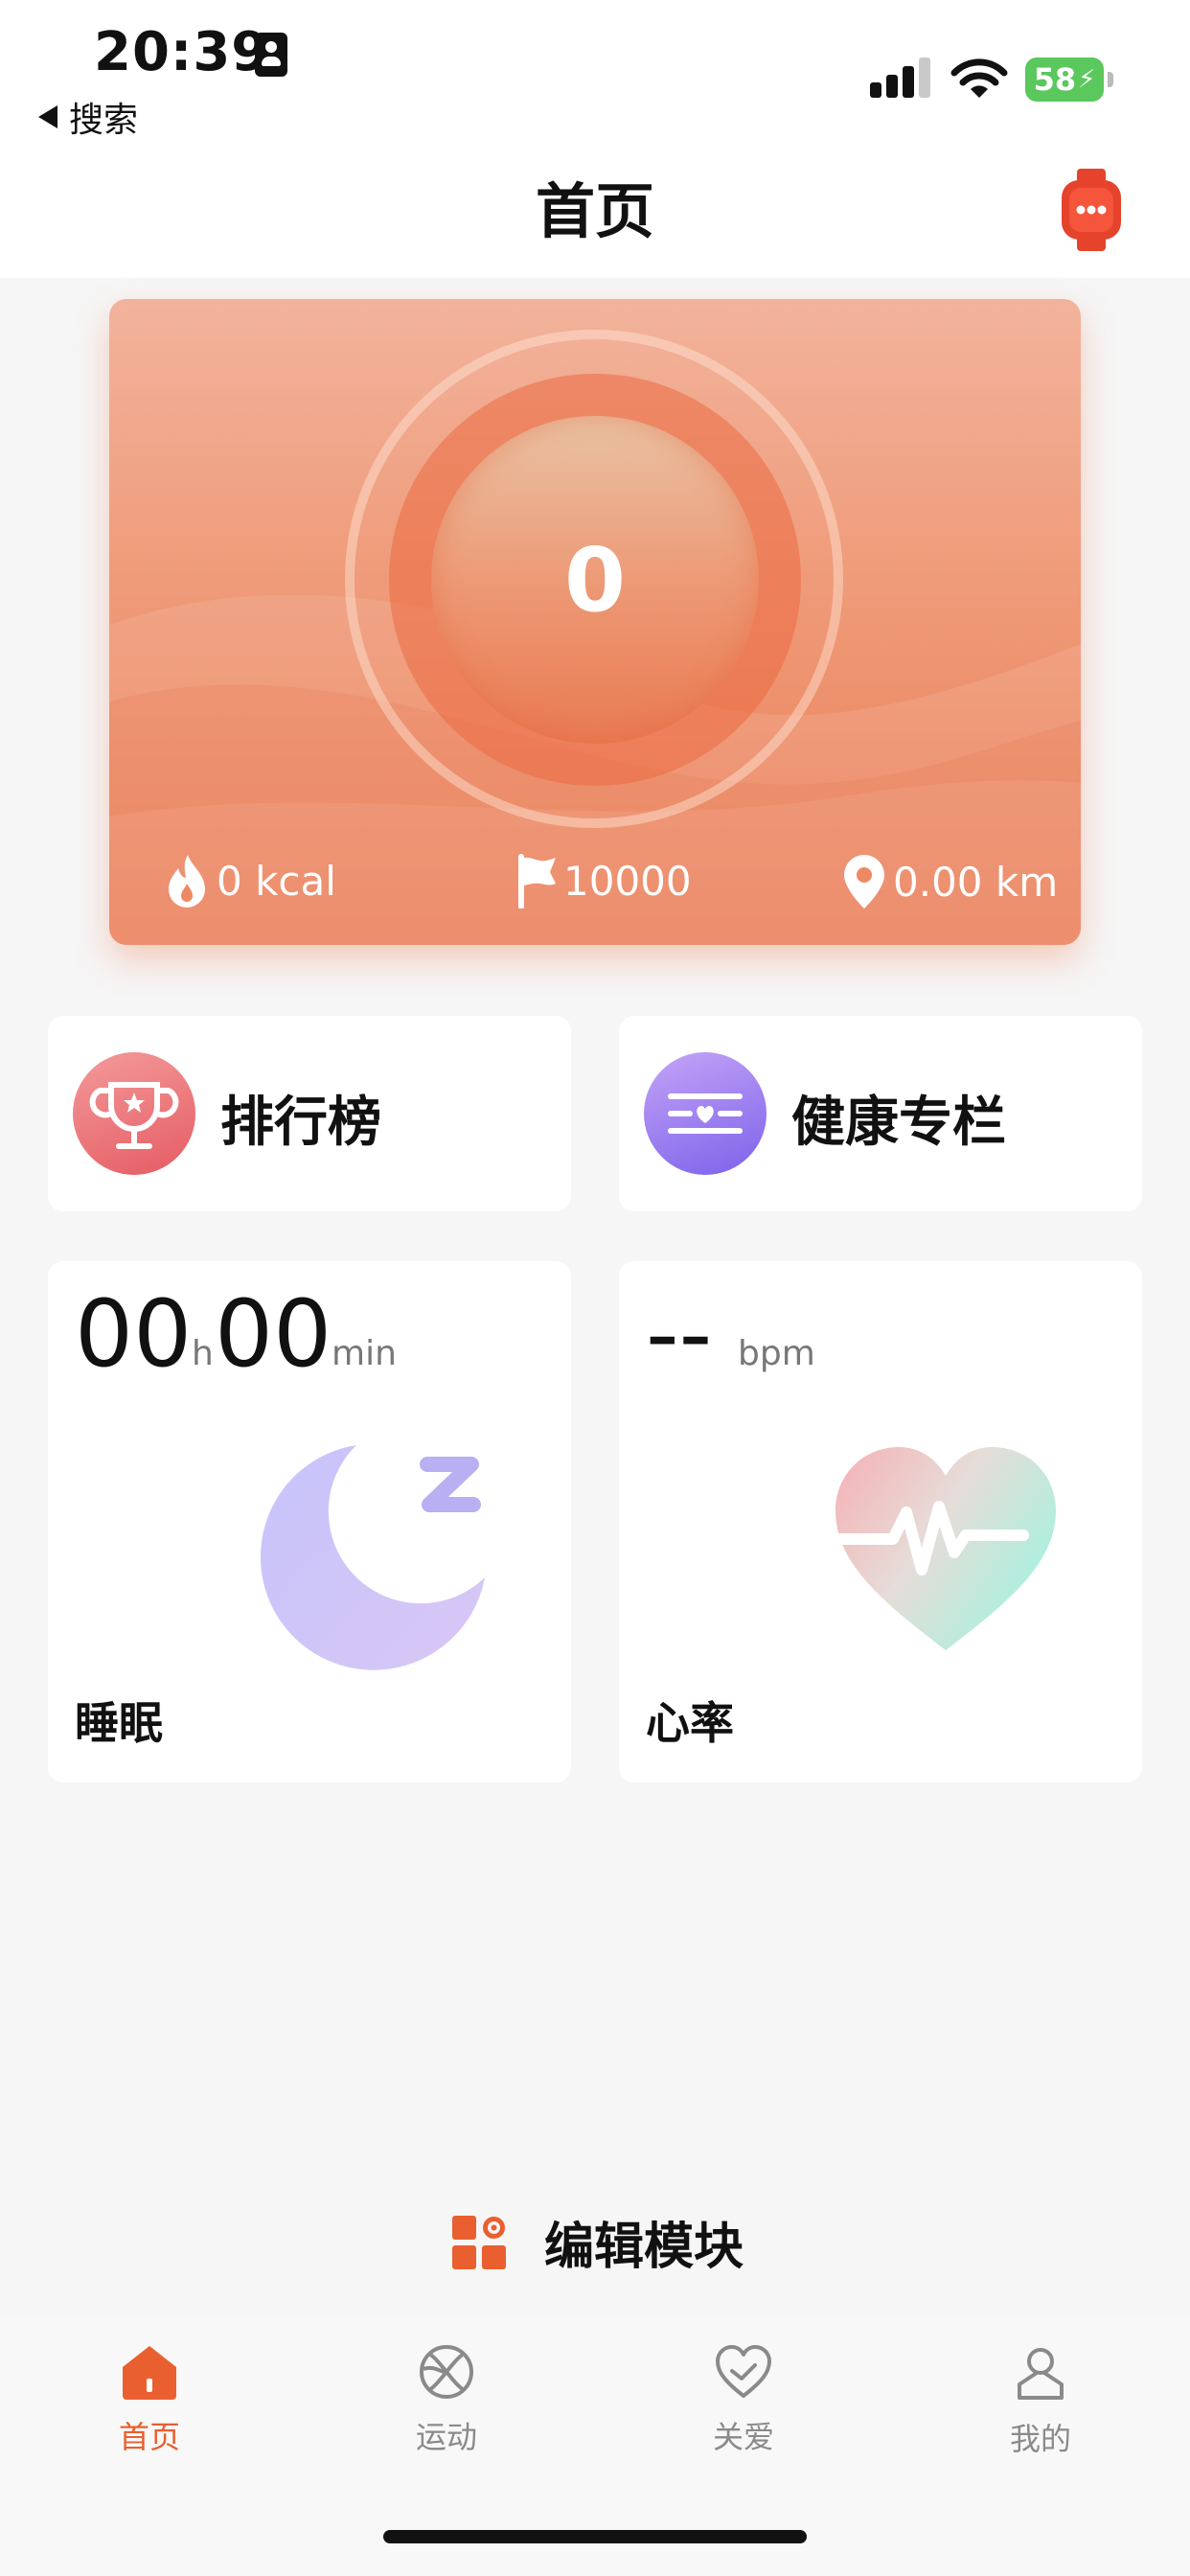  What do you see at coordinates (777, 1353) in the screenshot?
I see `heart-rate-unit: bpm` at bounding box center [777, 1353].